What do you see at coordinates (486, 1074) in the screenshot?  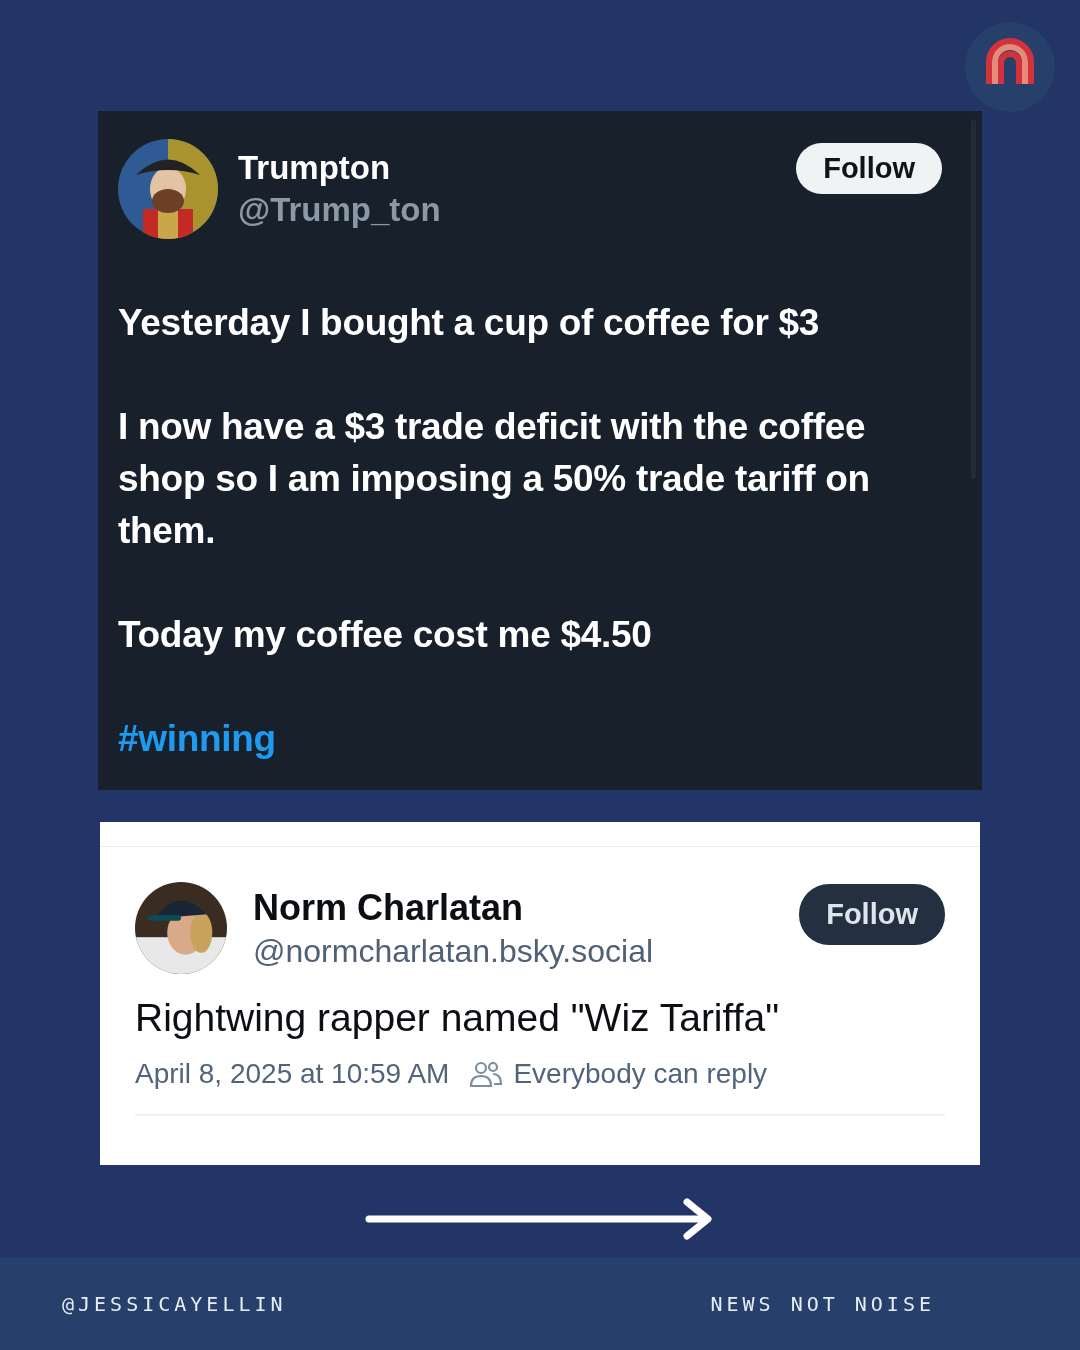 I see `people-icon` at bounding box center [486, 1074].